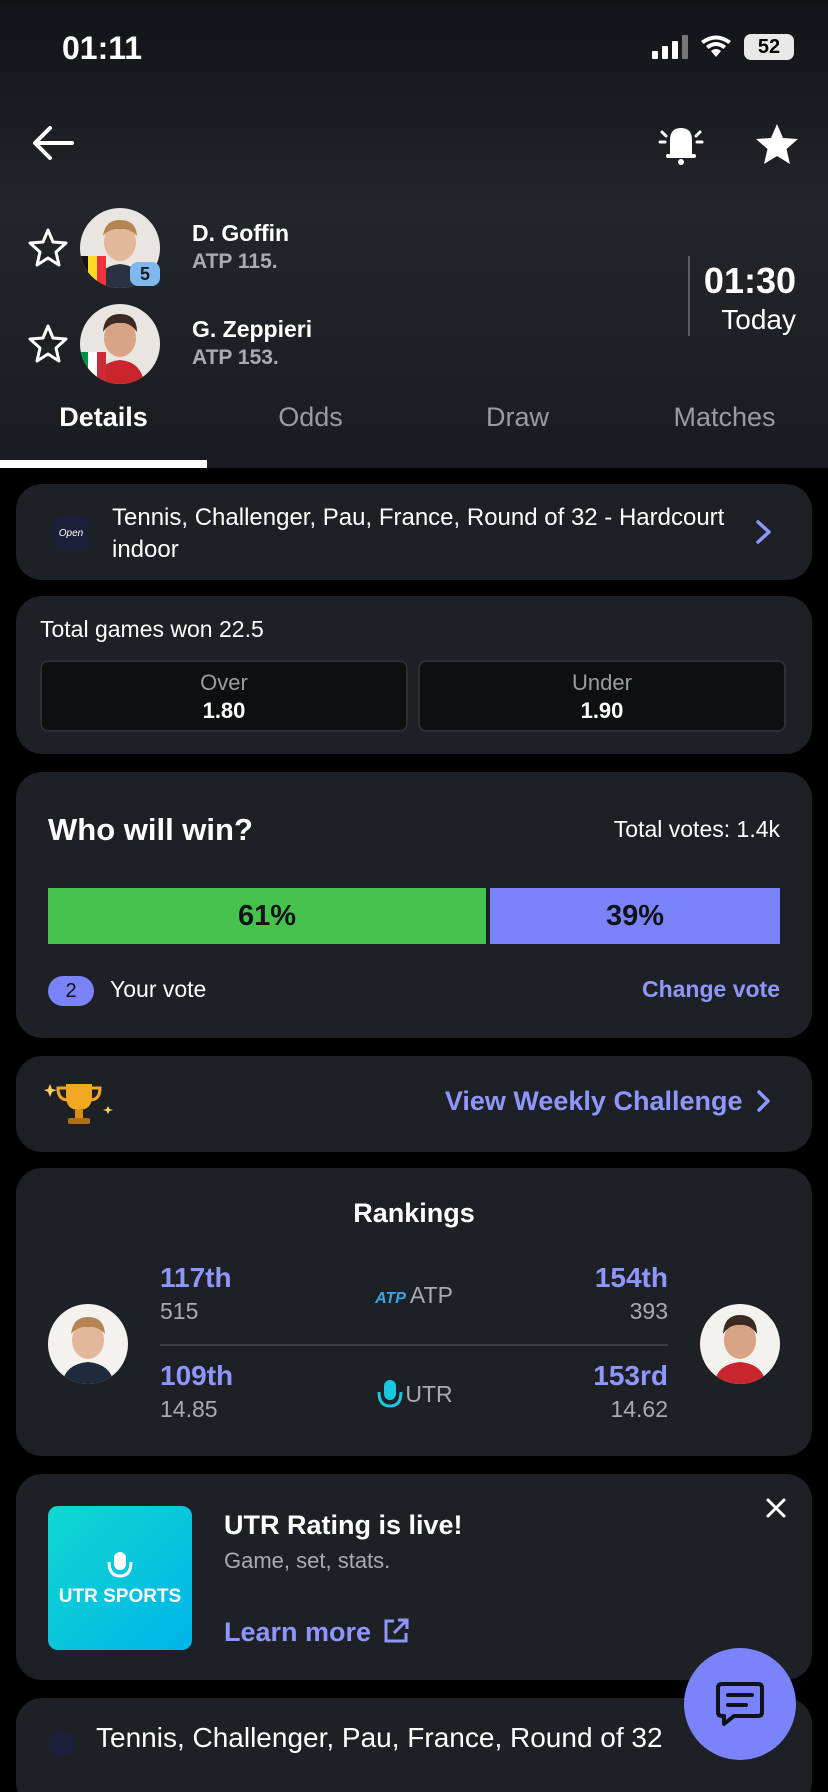 This screenshot has height=1792, width=828. What do you see at coordinates (429, 1394) in the screenshot?
I see `ranking-system-label: UTR` at bounding box center [429, 1394].